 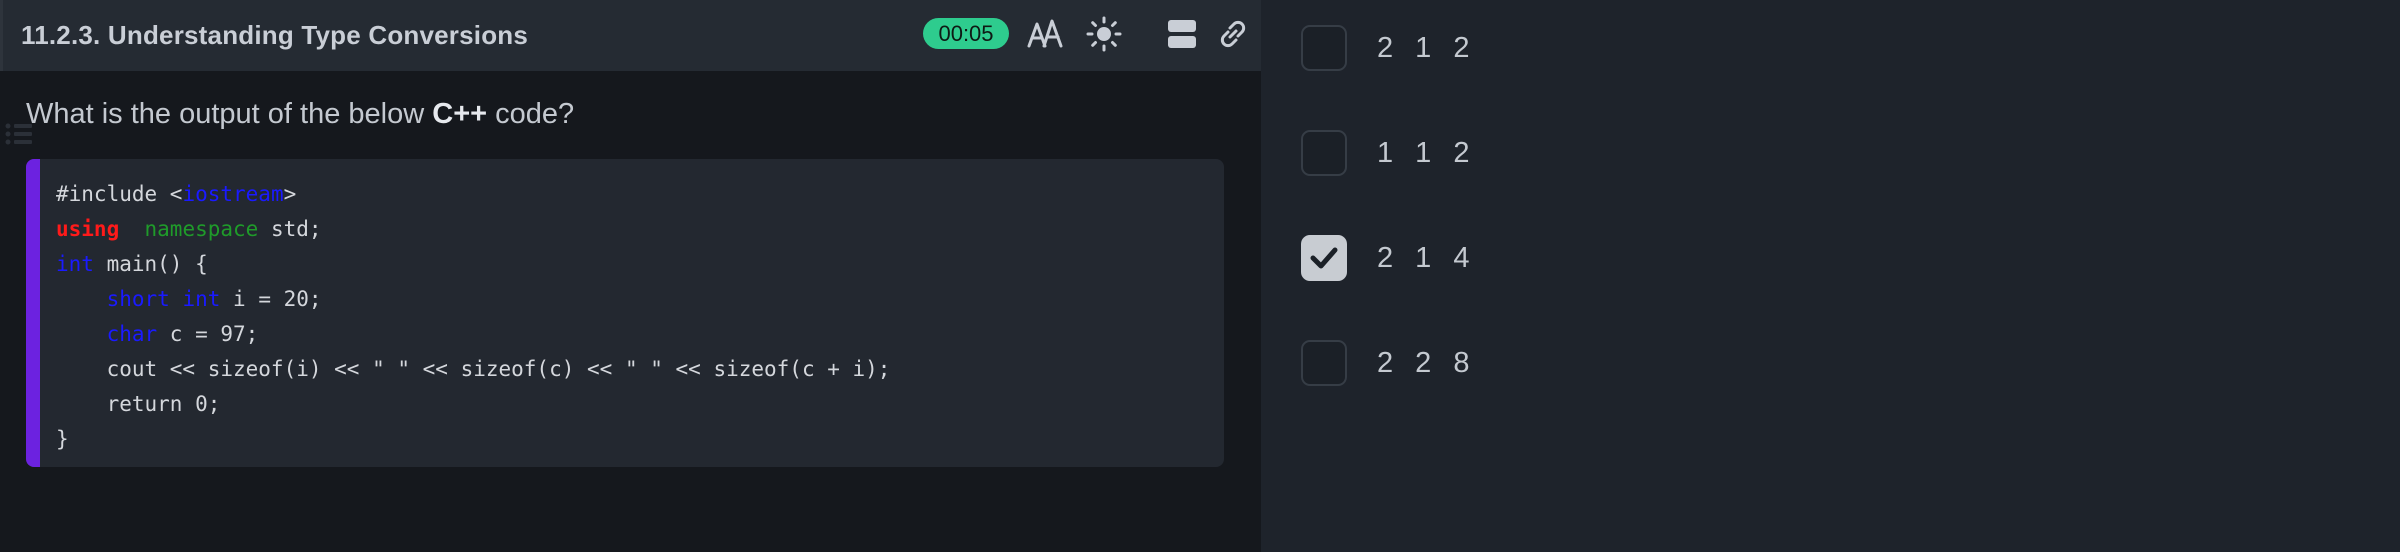 I want to click on layout-icon, so click(x=1182, y=34).